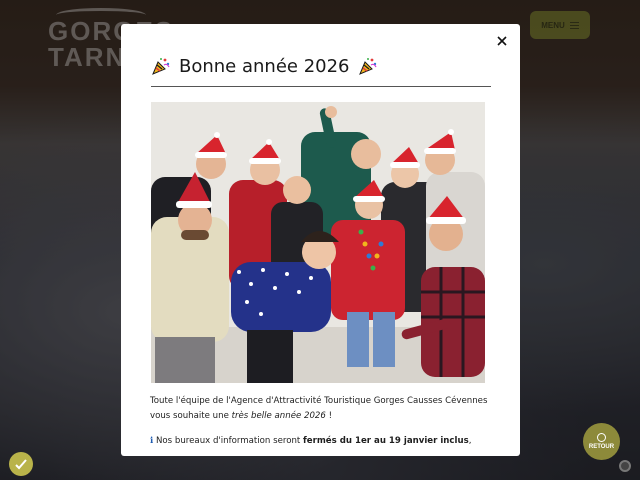 The width and height of the screenshot is (640, 480). Describe the element at coordinates (625, 466) in the screenshot. I see `gear-icon` at that location.